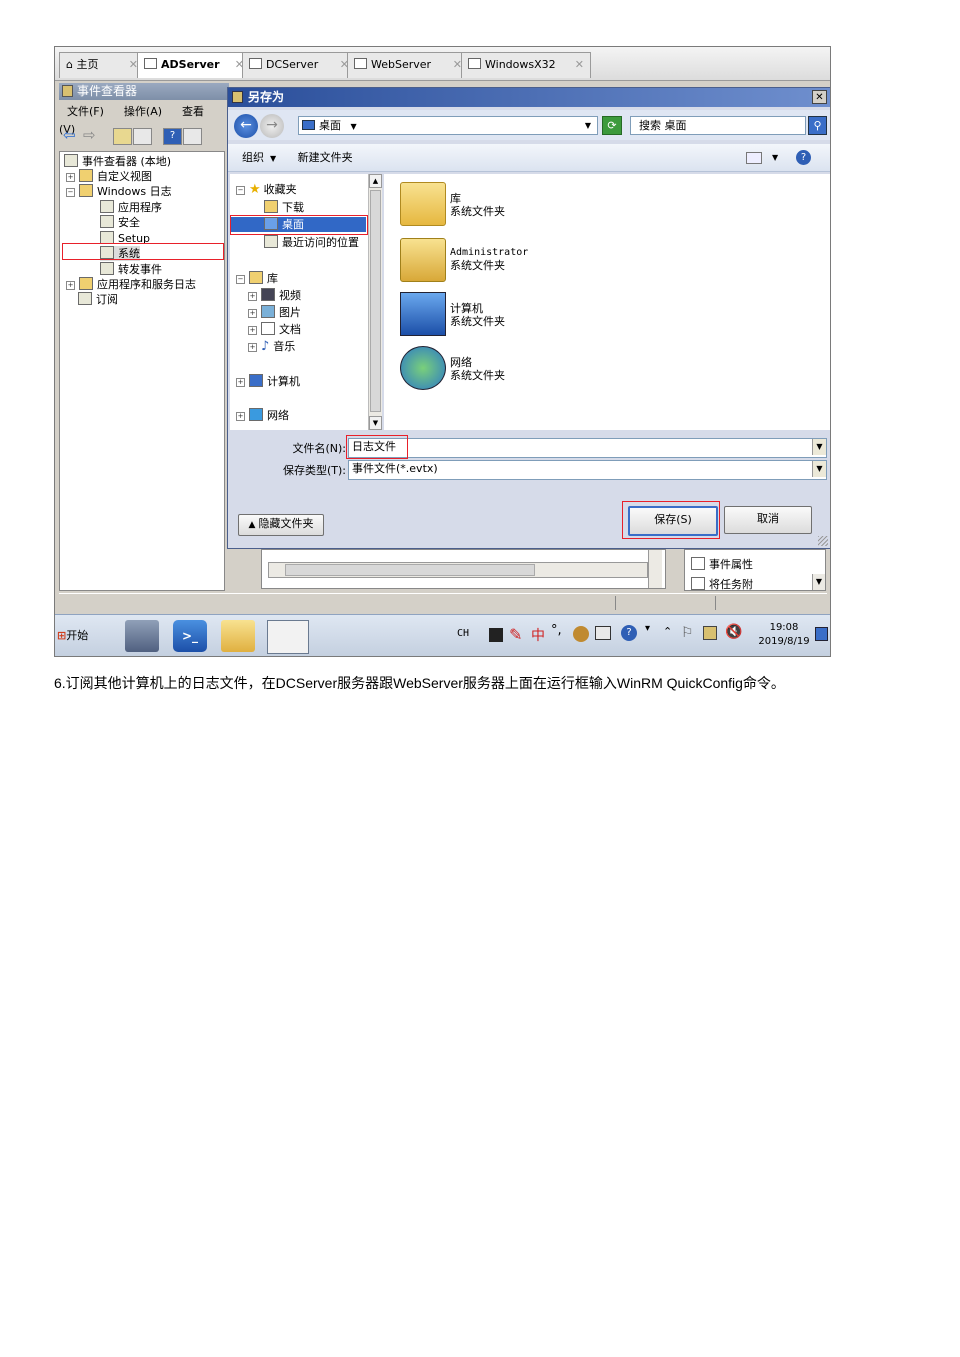  Describe the element at coordinates (325, 157) in the screenshot. I see `new-folder-button: 新建文件夹` at that location.